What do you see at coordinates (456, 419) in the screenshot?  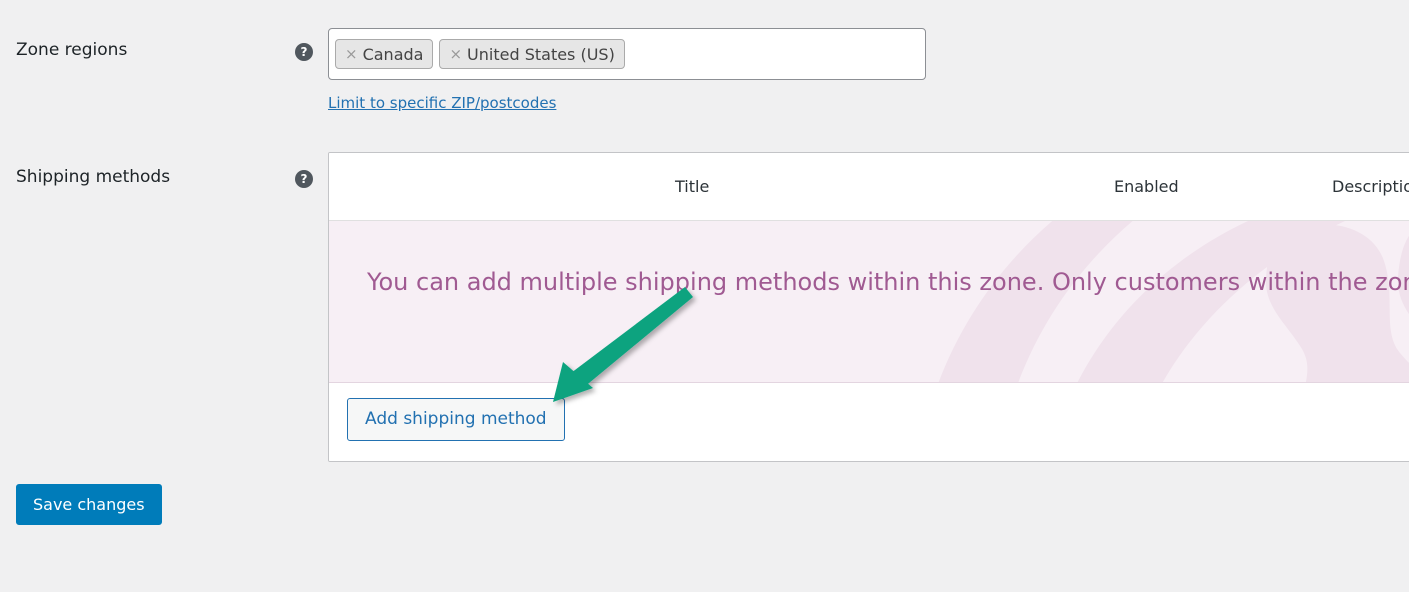 I see `add-shipping-method-button: Add shipping method` at bounding box center [456, 419].